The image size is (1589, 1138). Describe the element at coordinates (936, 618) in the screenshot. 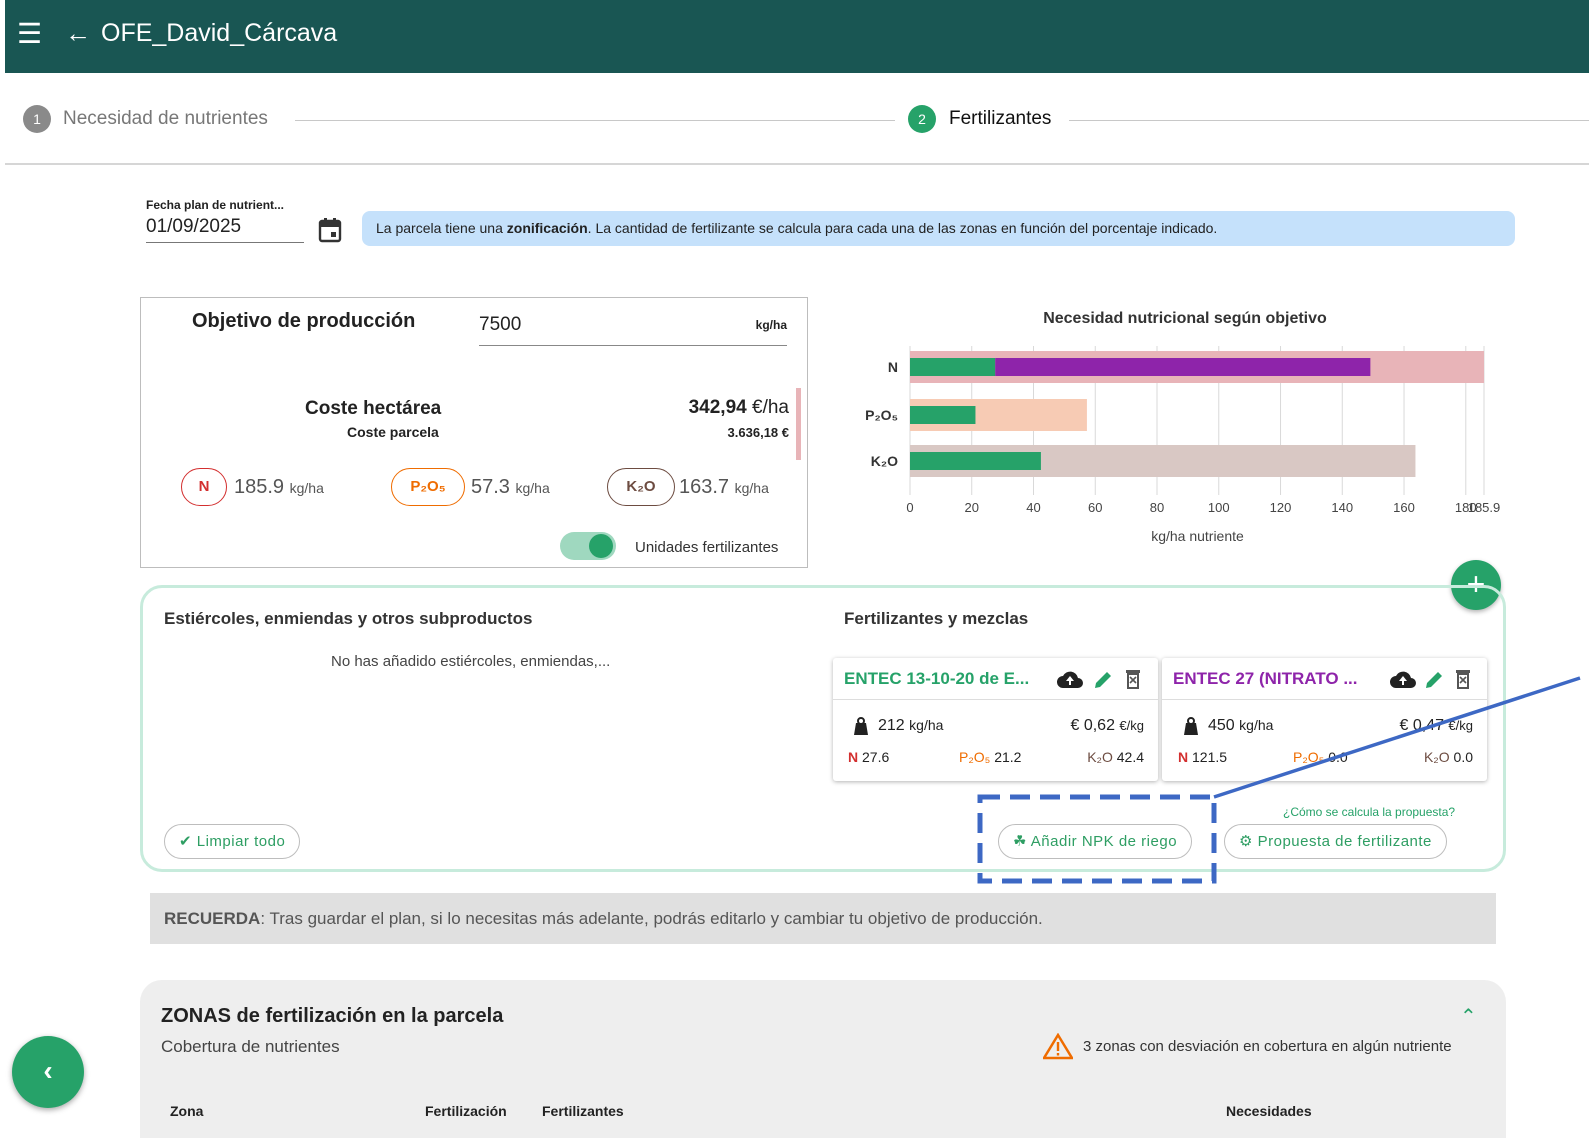

I see `fertilizers-title: Fertilizantes y mezclas` at that location.